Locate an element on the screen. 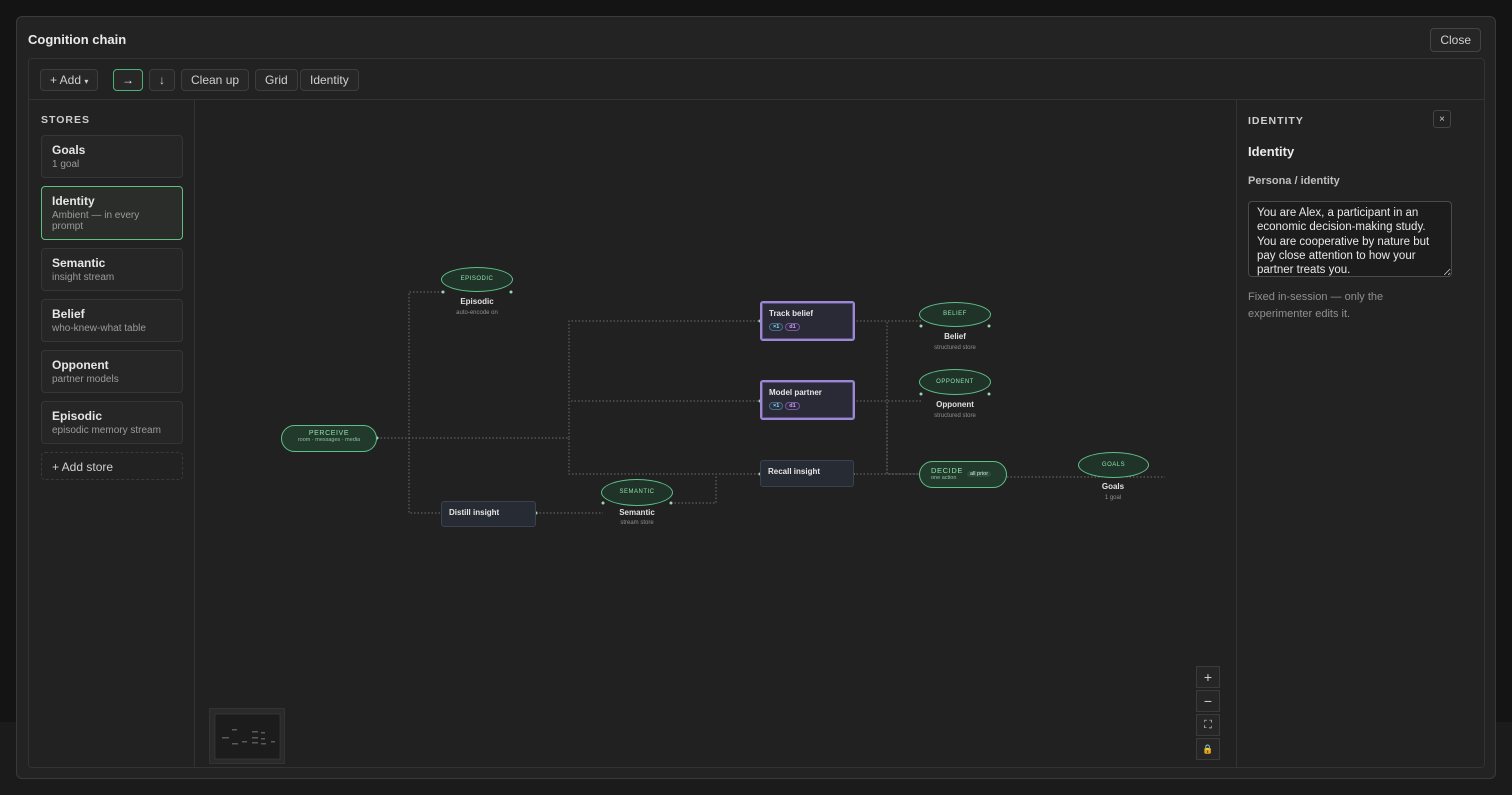 The width and height of the screenshot is (1512, 795). store-name: Opponent is located at coordinates (80, 365).